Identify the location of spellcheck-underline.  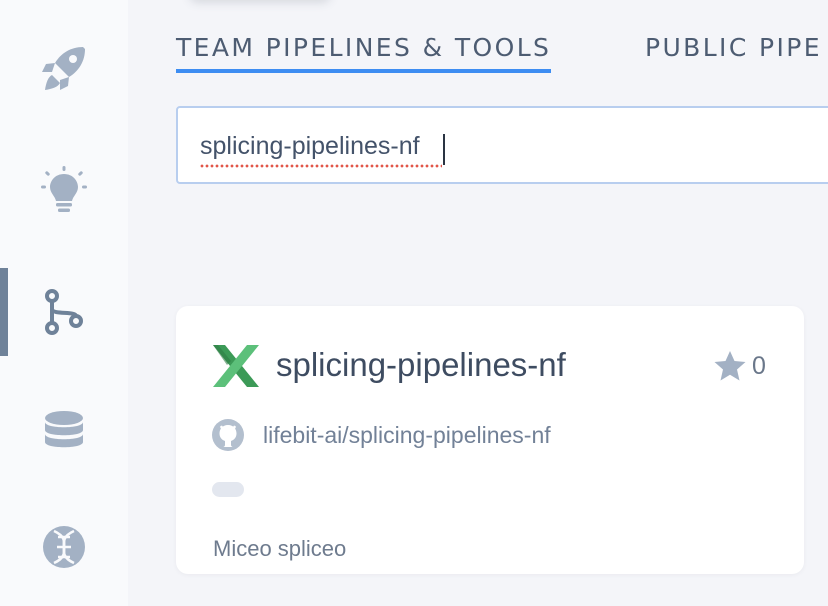
(321, 166).